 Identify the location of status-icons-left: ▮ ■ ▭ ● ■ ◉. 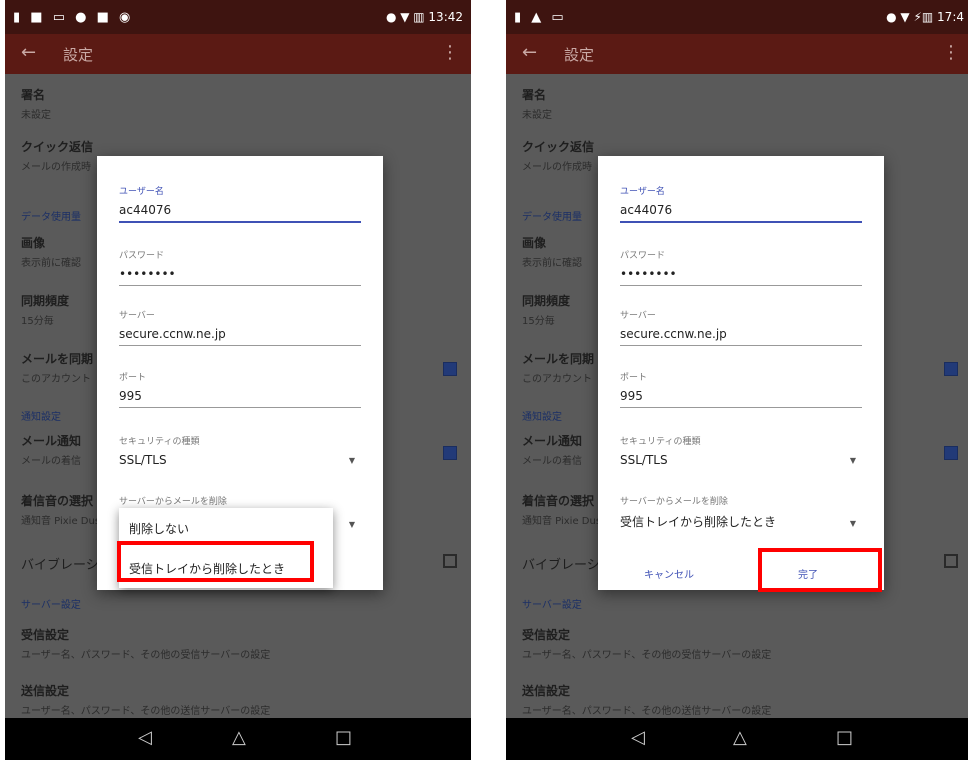
(73, 17).